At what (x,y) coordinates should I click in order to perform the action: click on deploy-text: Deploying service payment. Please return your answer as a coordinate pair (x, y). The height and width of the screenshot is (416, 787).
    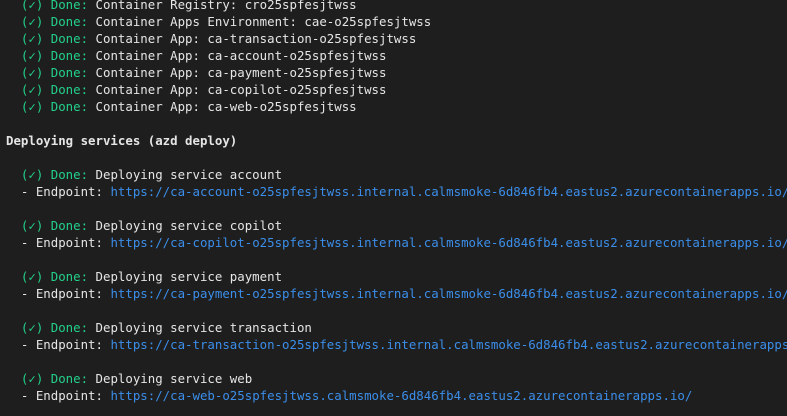
    Looking at the image, I should click on (189, 276).